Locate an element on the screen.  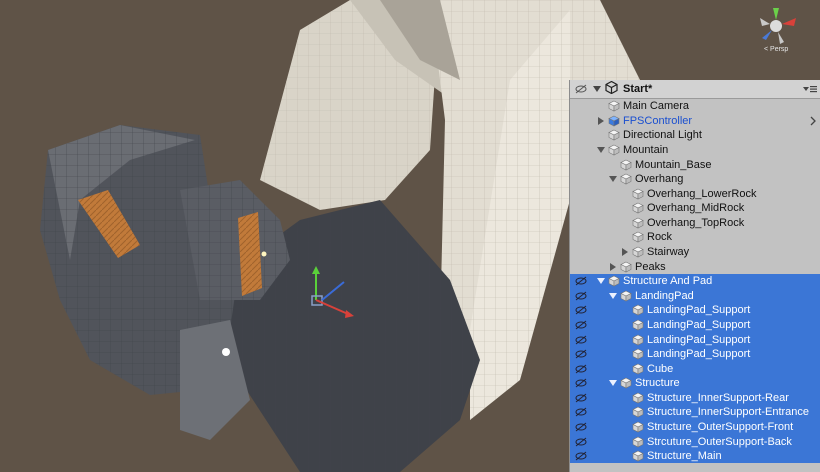
hierarchy-row: LandingPad is located at coordinates (695, 296).